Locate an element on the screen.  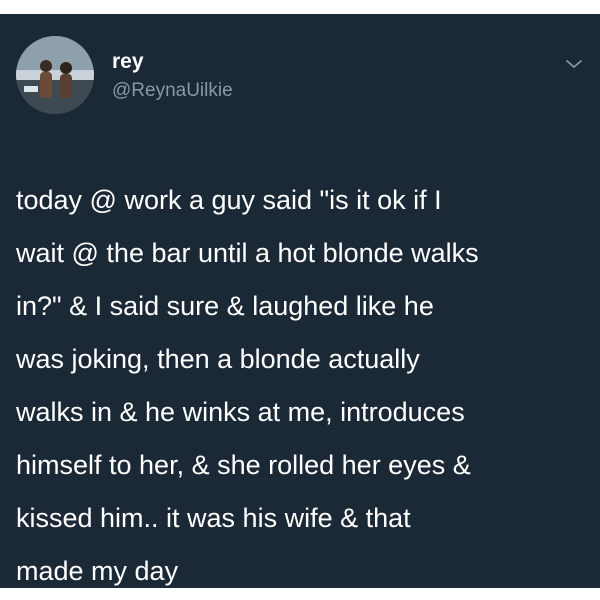
profile-photo is located at coordinates (55, 75).